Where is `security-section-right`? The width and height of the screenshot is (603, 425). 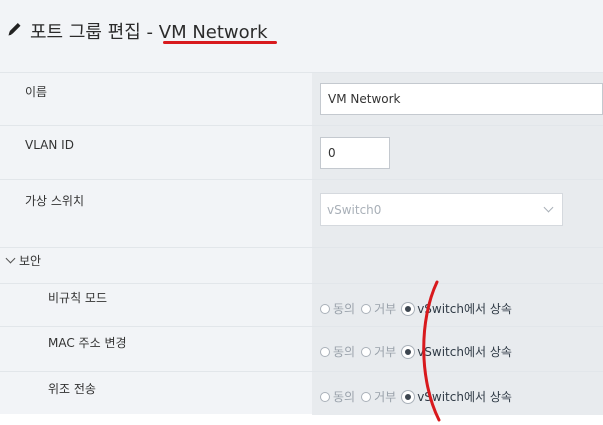
security-section-right is located at coordinates (457, 266).